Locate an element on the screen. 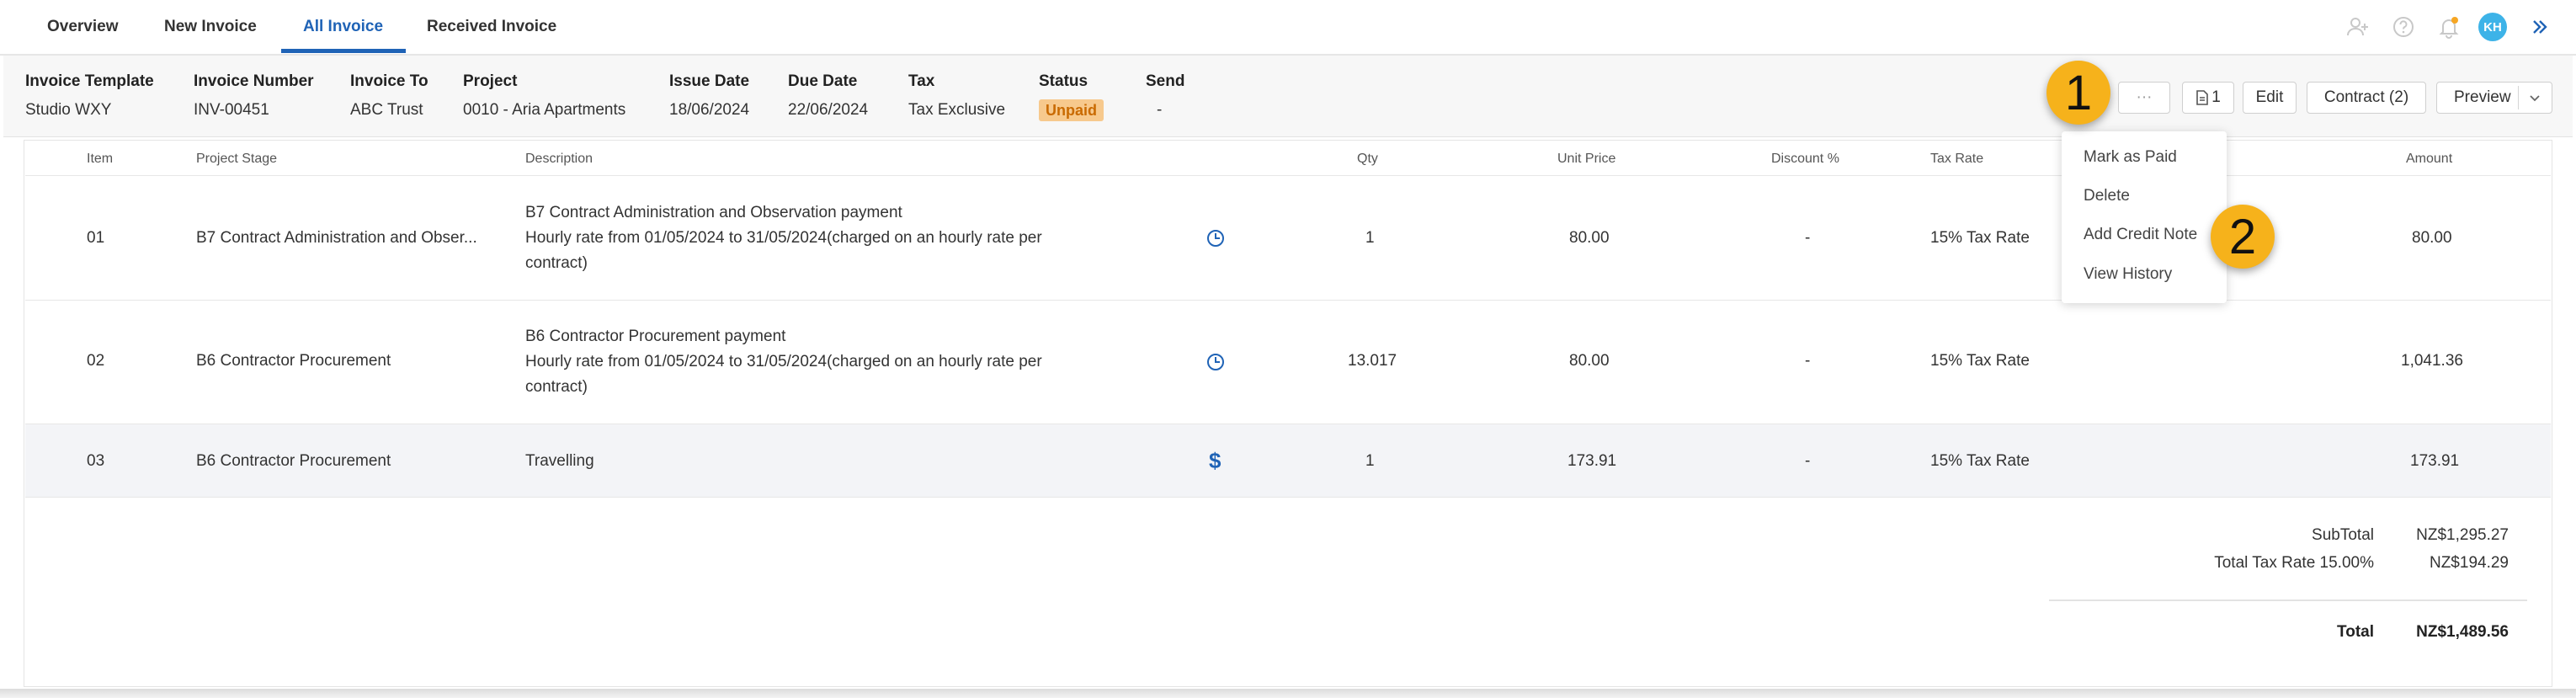 This screenshot has width=2576, height=698. help-icon is located at coordinates (2403, 27).